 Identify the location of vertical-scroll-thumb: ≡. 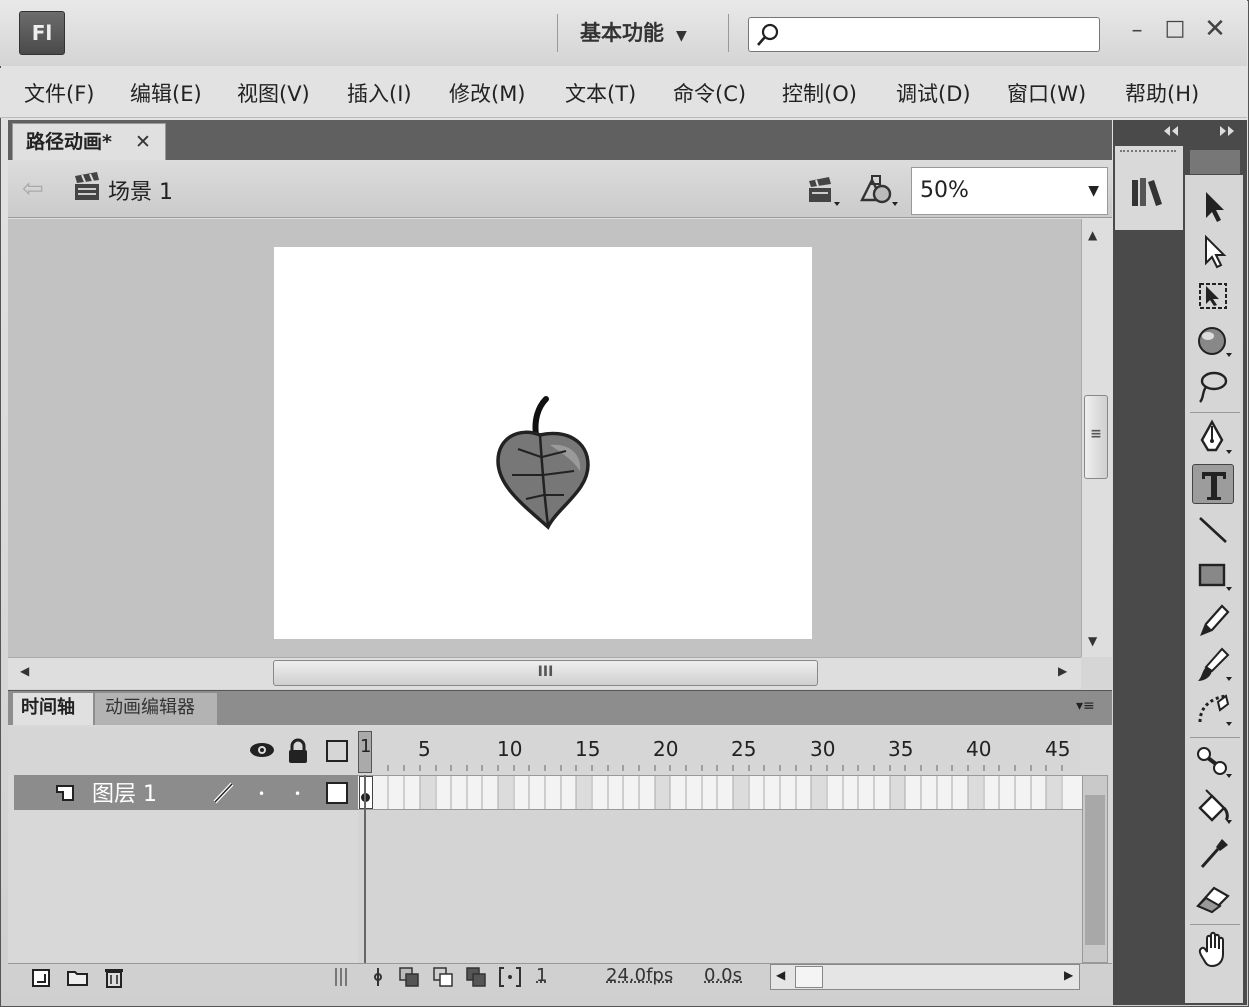
(1096, 437).